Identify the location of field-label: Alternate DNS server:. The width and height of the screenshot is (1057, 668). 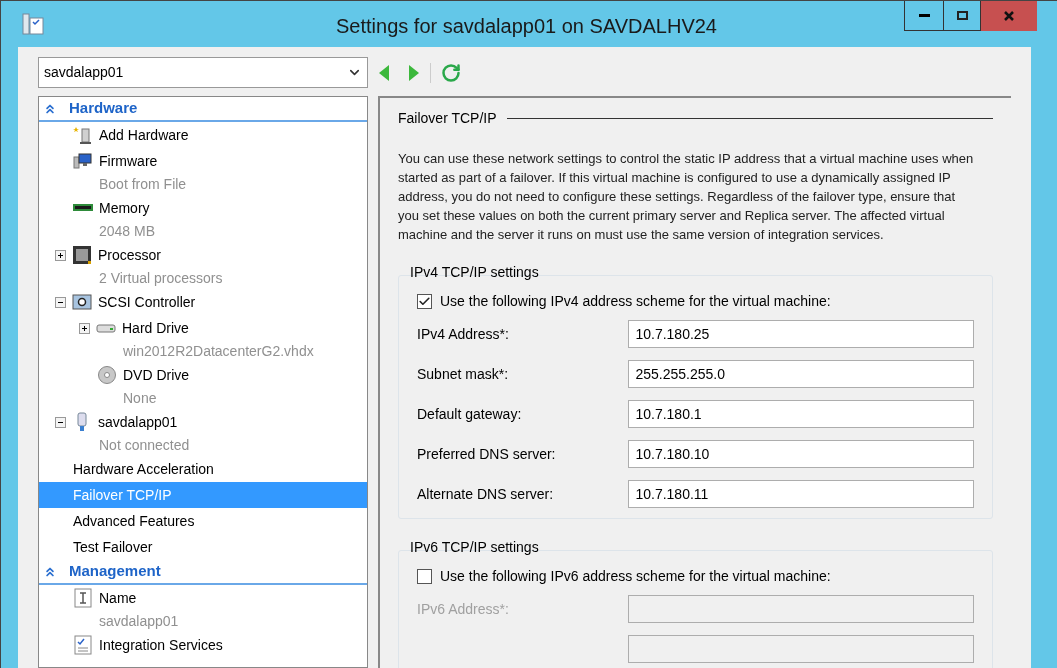
(486, 494).